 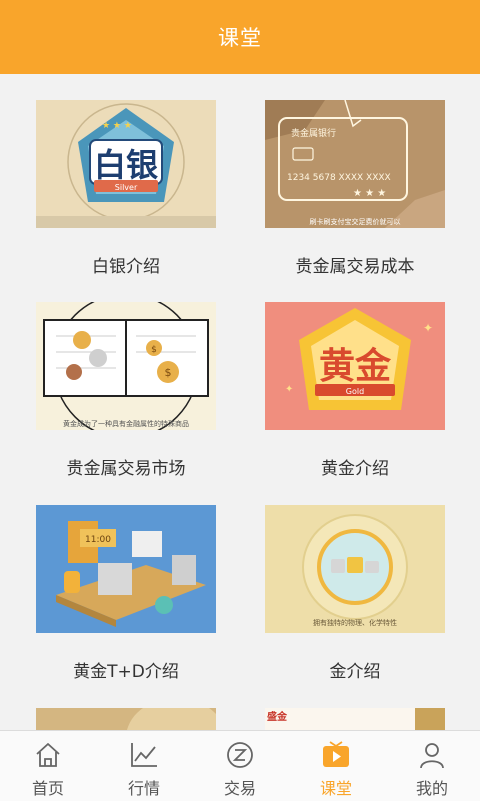 I want to click on tab-mine: 我的, so click(x=432, y=766).